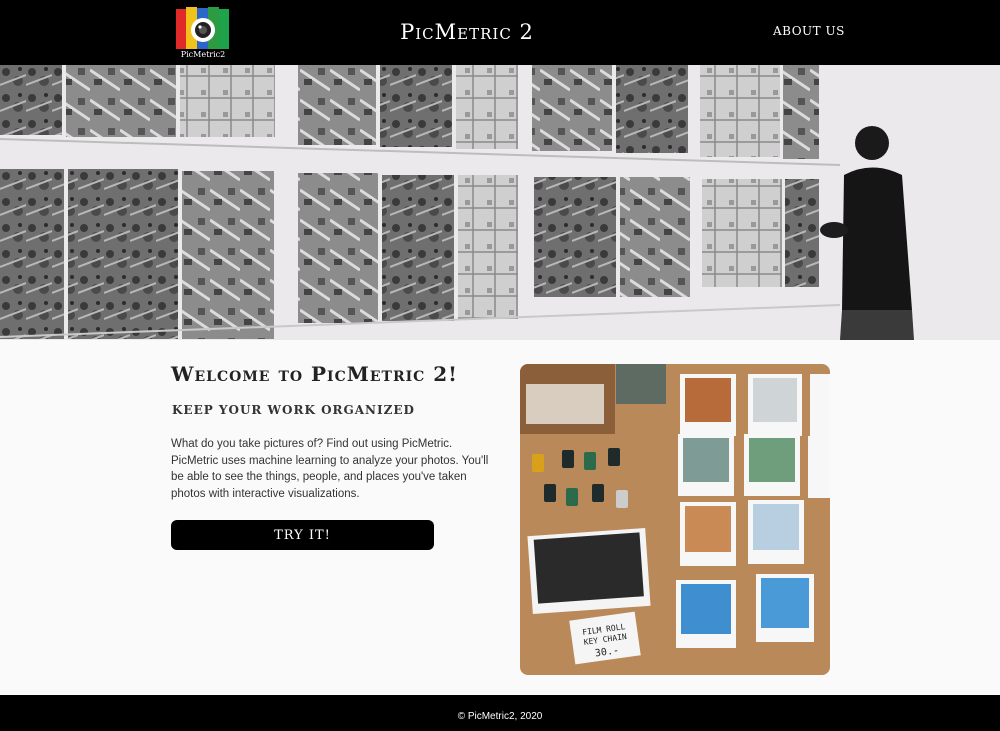 This screenshot has width=1000, height=731. I want to click on nav-about-us: ABOUT US, so click(809, 31).